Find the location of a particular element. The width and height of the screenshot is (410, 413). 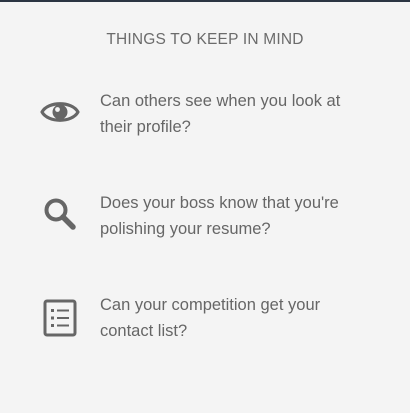

magnifier-icon is located at coordinates (60, 214).